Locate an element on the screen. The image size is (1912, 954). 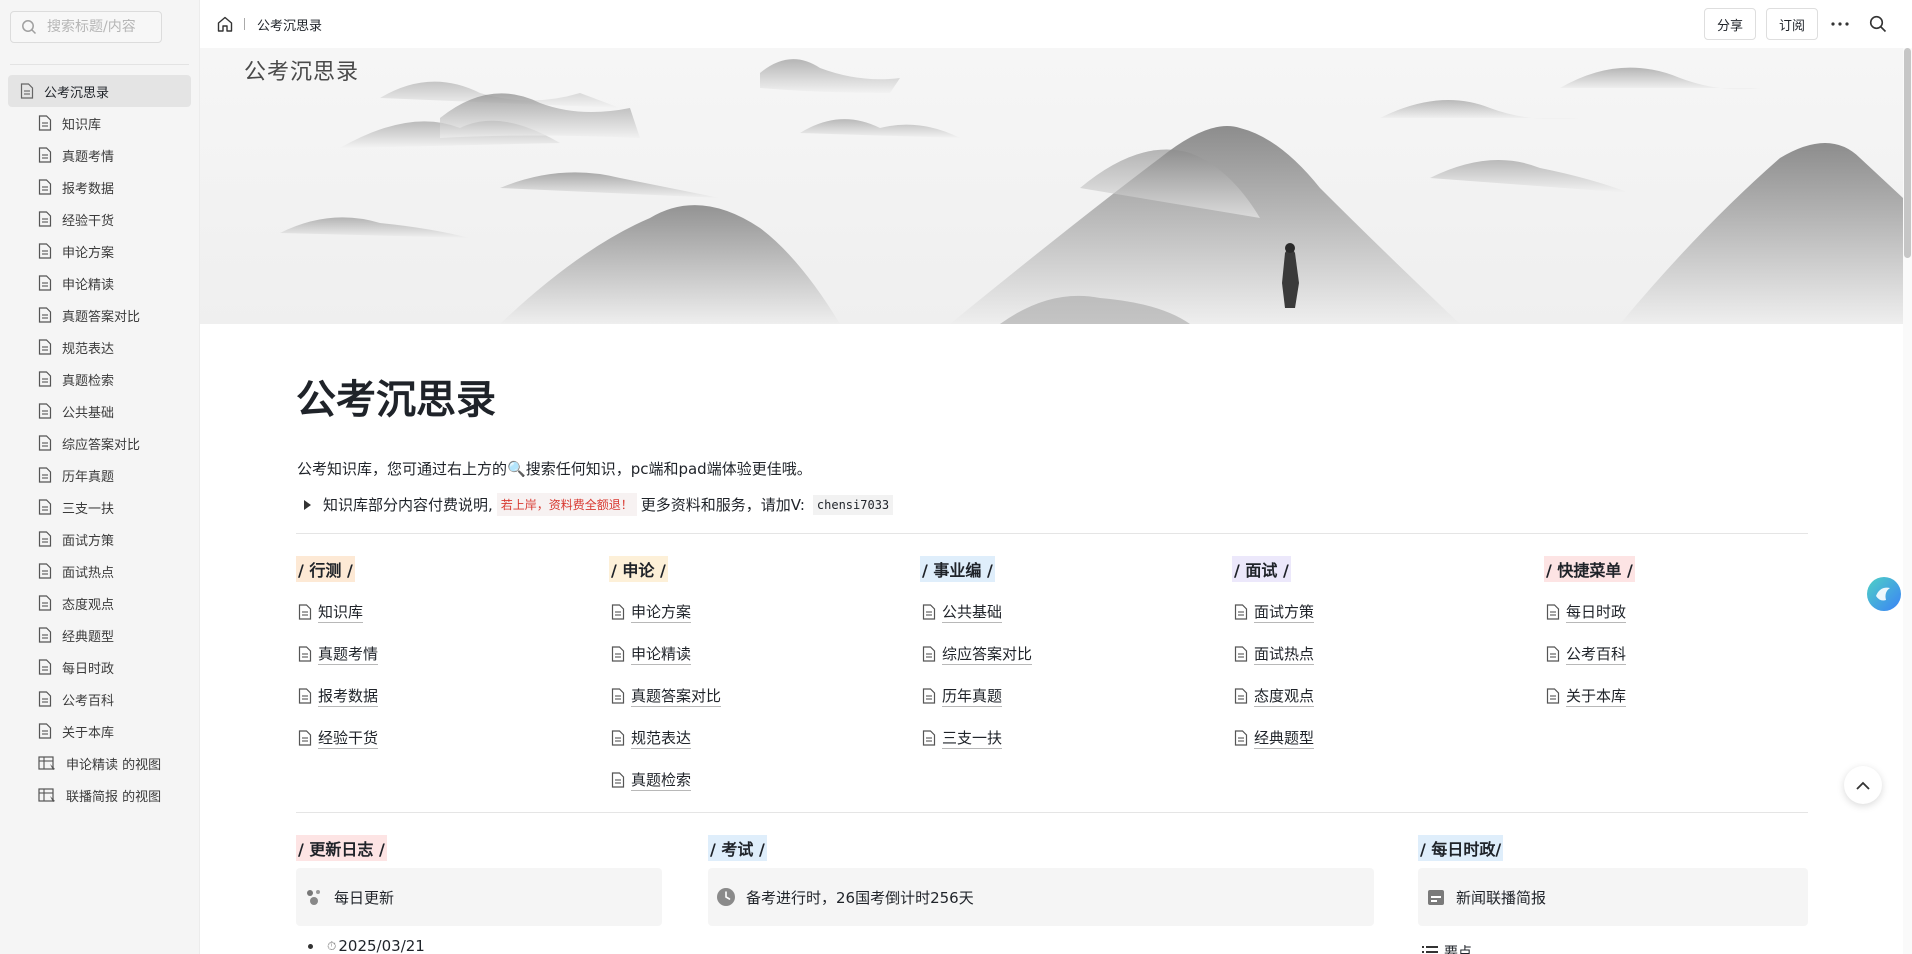
category-column: / 行测 / 知识库 真题考情 报考数据 经验干货 is located at coordinates (337, 657).